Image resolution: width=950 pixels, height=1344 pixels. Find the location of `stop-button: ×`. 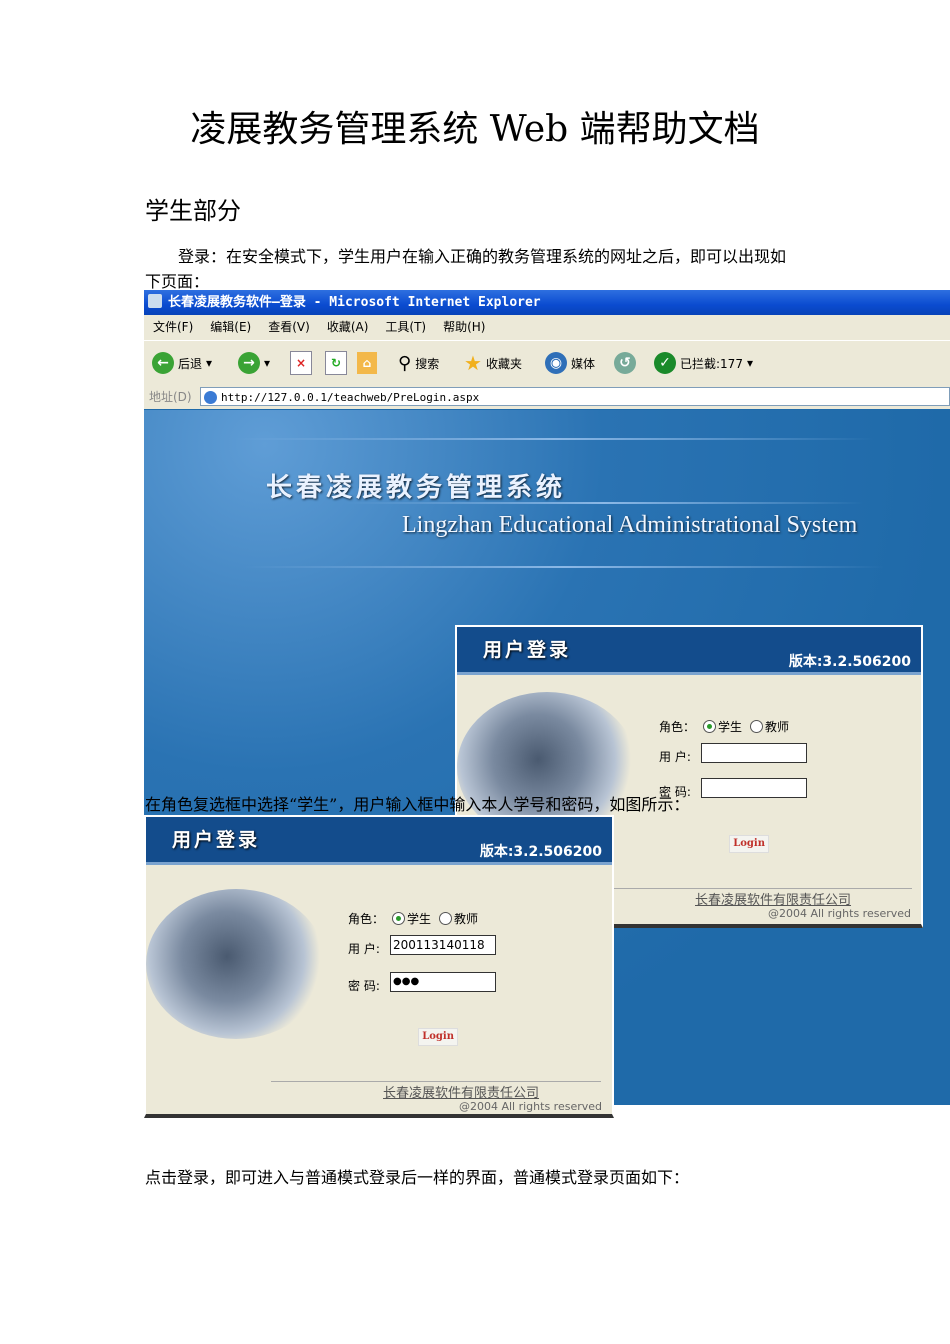

stop-button: × is located at coordinates (301, 363).